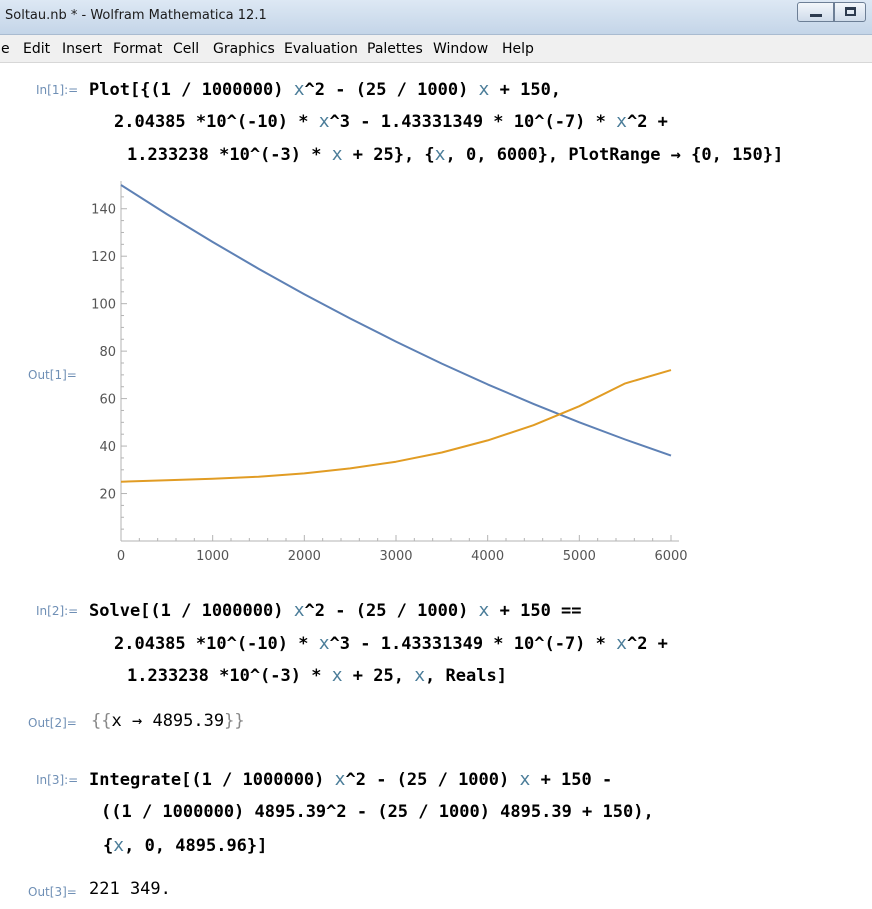 The image size is (872, 909). What do you see at coordinates (5, 49) in the screenshot?
I see `menu-file: e` at bounding box center [5, 49].